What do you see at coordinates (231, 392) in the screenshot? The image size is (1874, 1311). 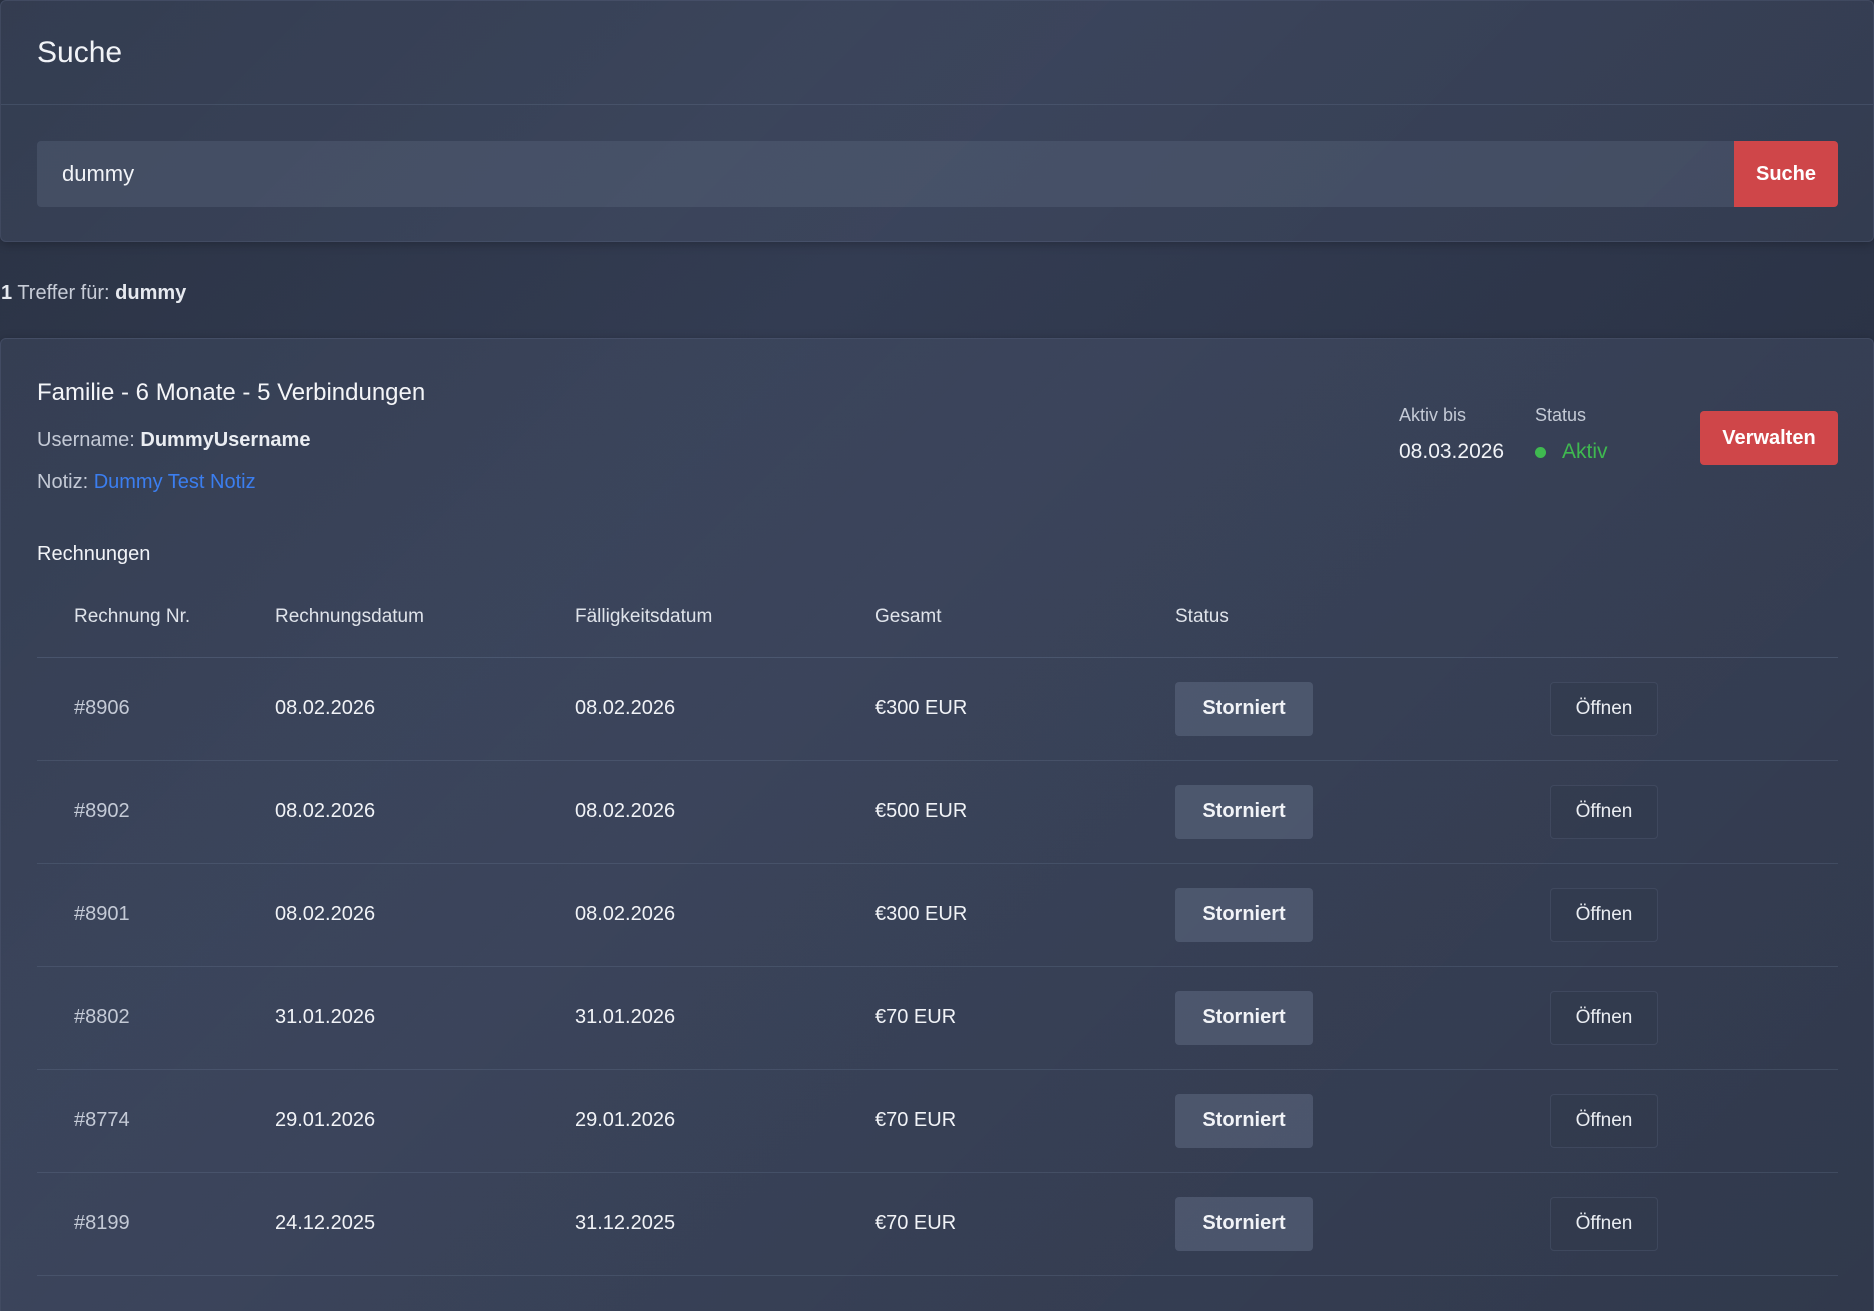 I see `plan-title: Familie - 6 Monate - 5 Verbindungen` at bounding box center [231, 392].